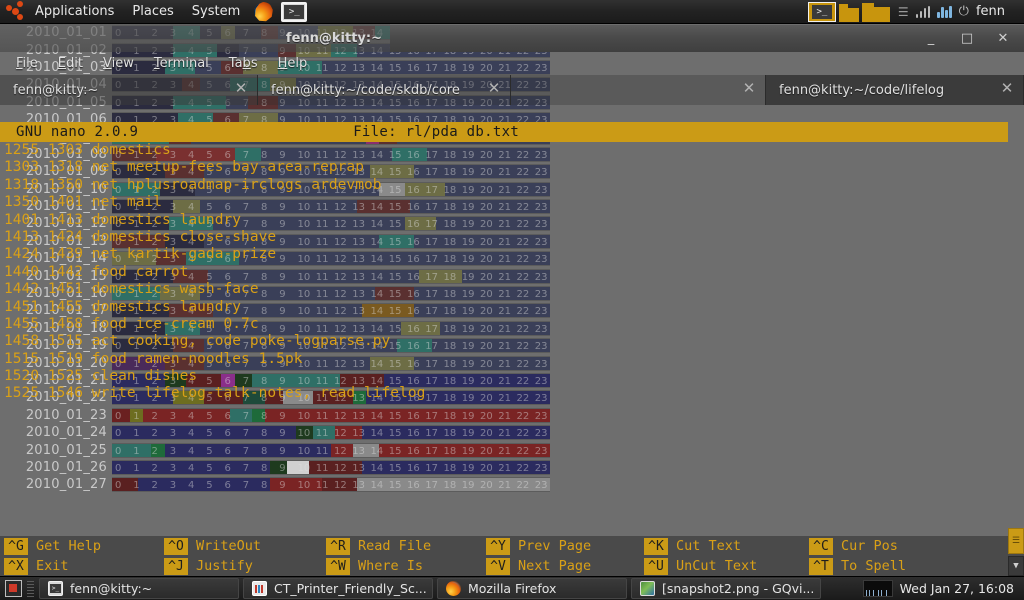 Image resolution: width=1024 pixels, height=600 pixels. Describe the element at coordinates (13, 588) in the screenshot. I see `show-desktop-icon` at that location.